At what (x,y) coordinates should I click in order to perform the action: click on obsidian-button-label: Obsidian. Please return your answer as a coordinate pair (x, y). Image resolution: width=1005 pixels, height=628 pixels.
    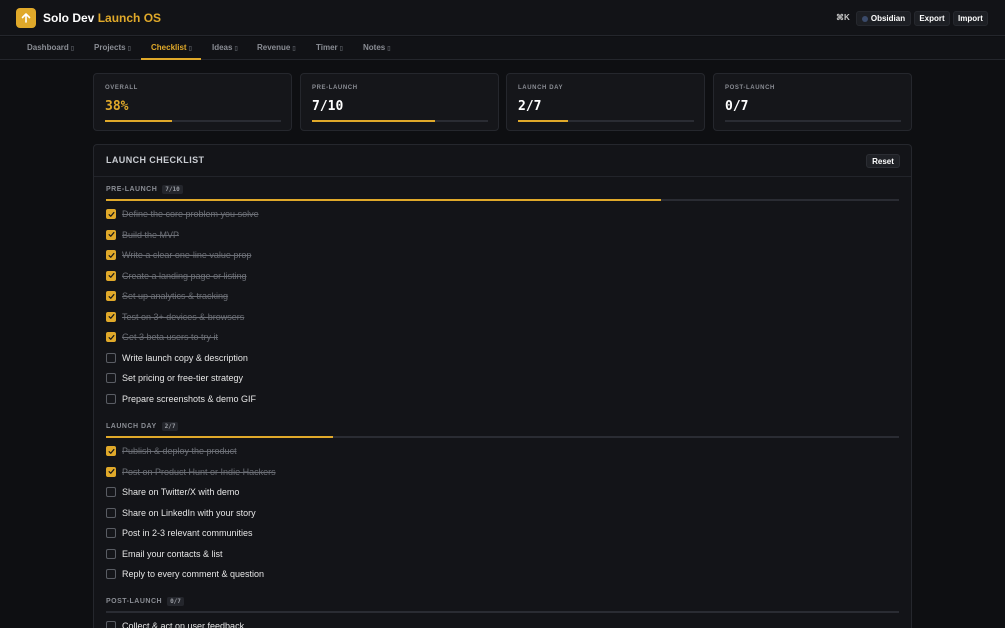
    Looking at the image, I should click on (888, 18).